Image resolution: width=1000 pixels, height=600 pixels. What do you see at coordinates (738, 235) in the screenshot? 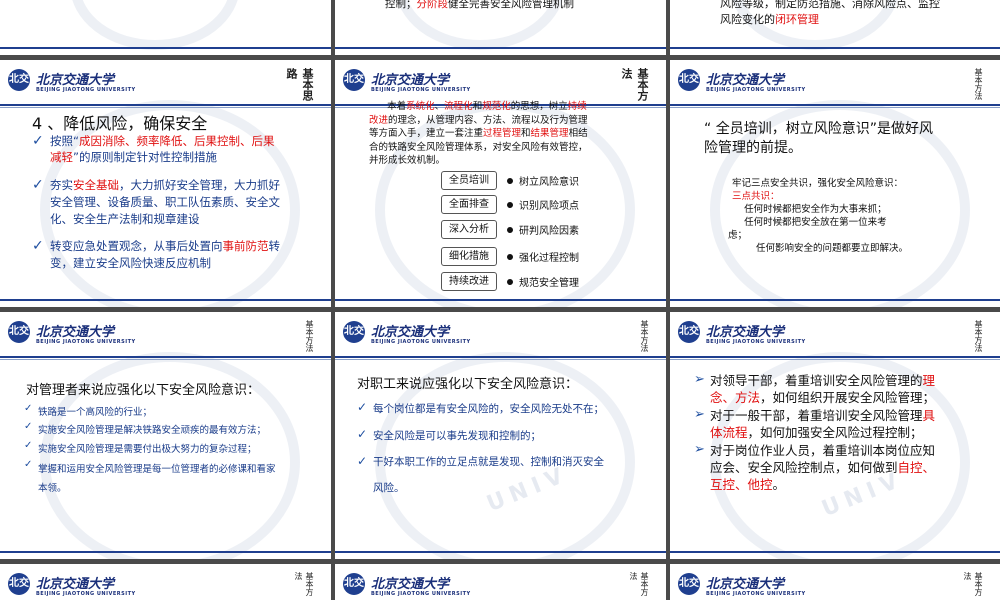
I see `consensus-text-cont: 虑；` at bounding box center [738, 235].